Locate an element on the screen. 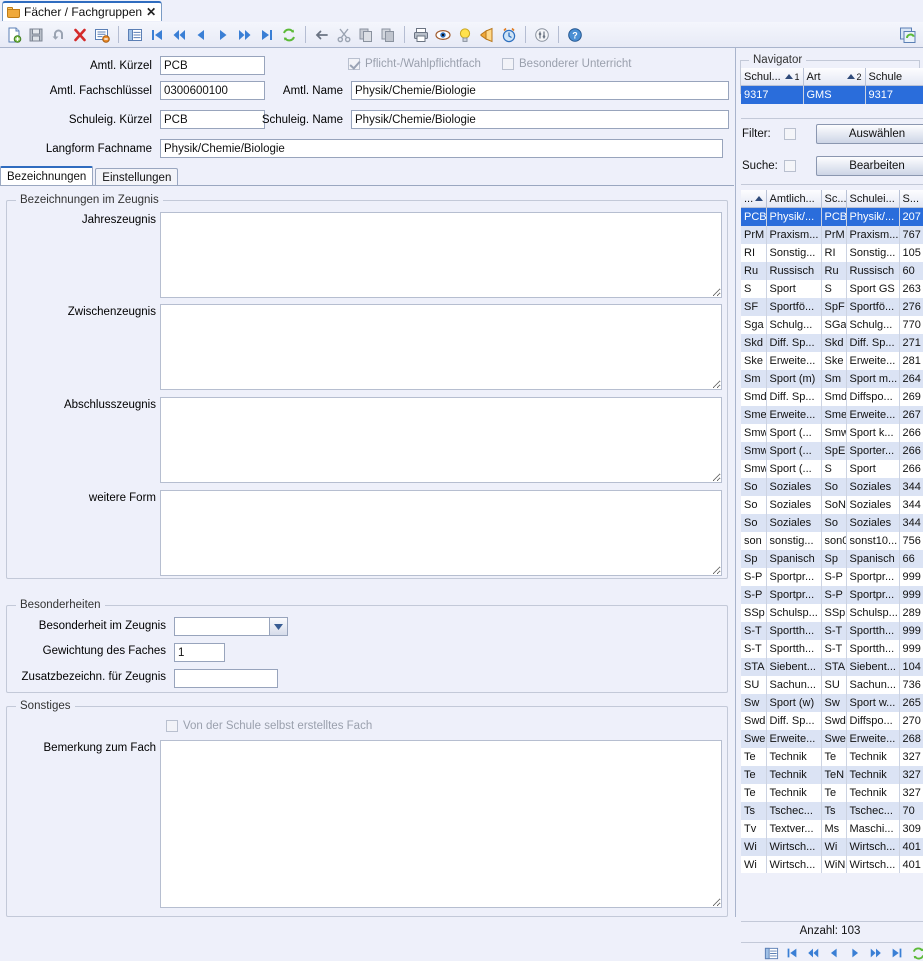 Image resolution: width=923 pixels, height=961 pixels. school-selector-table: Schul... 1 Art 2 Schule 9317 GMS 9317 is located at coordinates (832, 86).